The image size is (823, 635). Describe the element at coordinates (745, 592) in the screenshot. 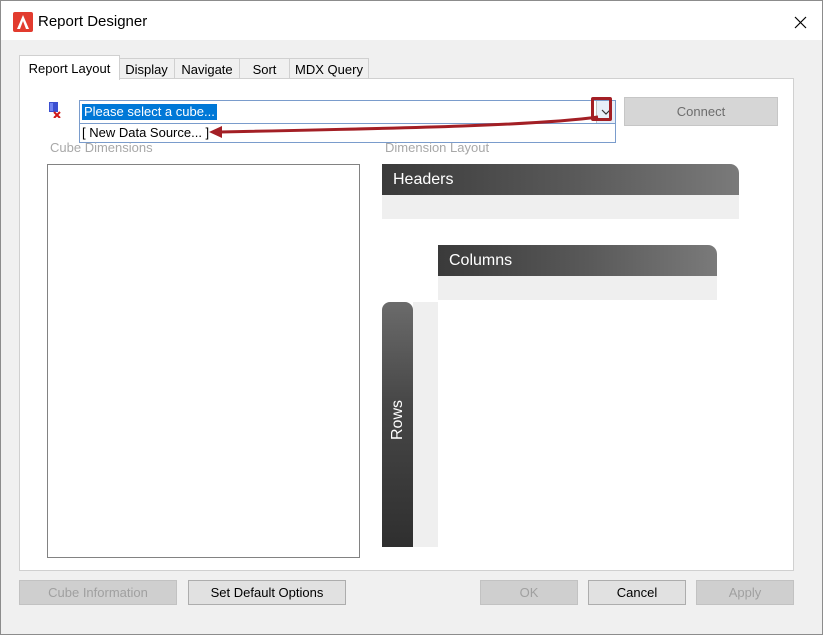

I see `apply-button: Apply` at that location.